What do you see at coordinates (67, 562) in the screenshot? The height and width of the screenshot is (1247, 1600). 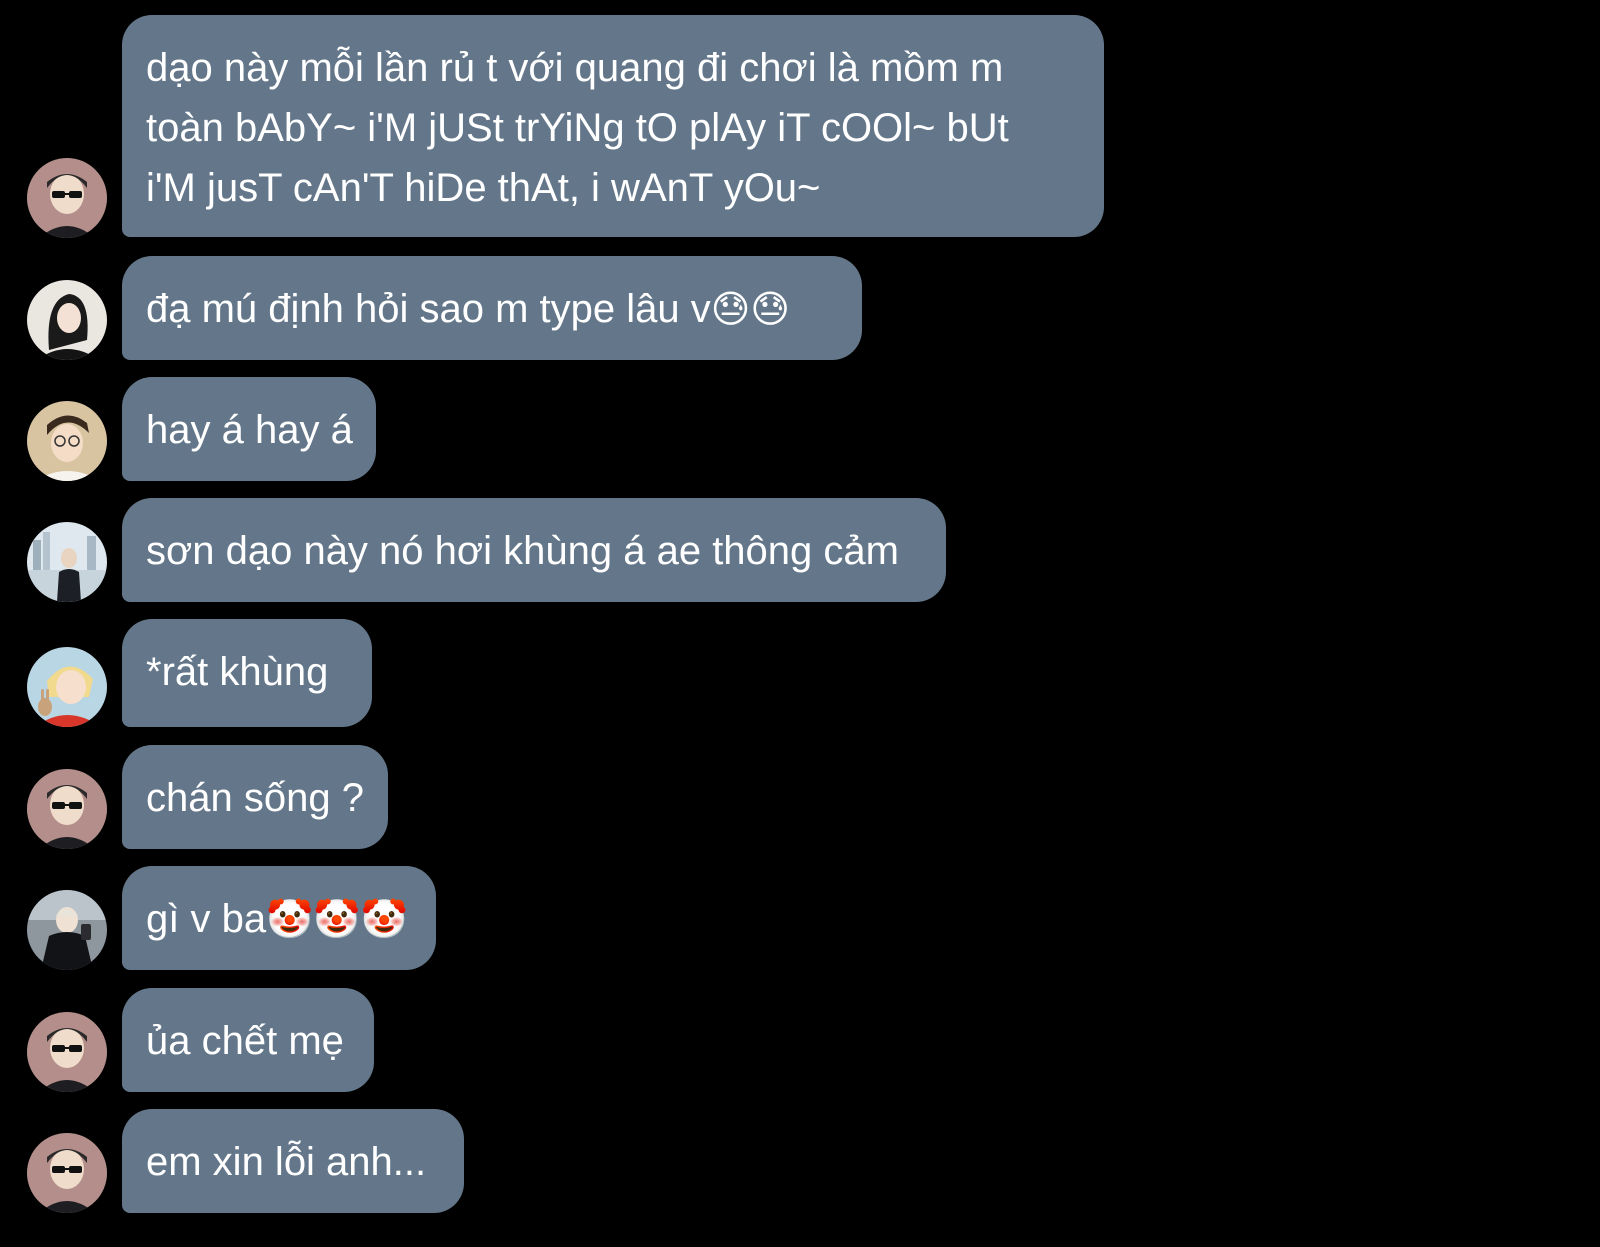 I see `avatar-harbor` at bounding box center [67, 562].